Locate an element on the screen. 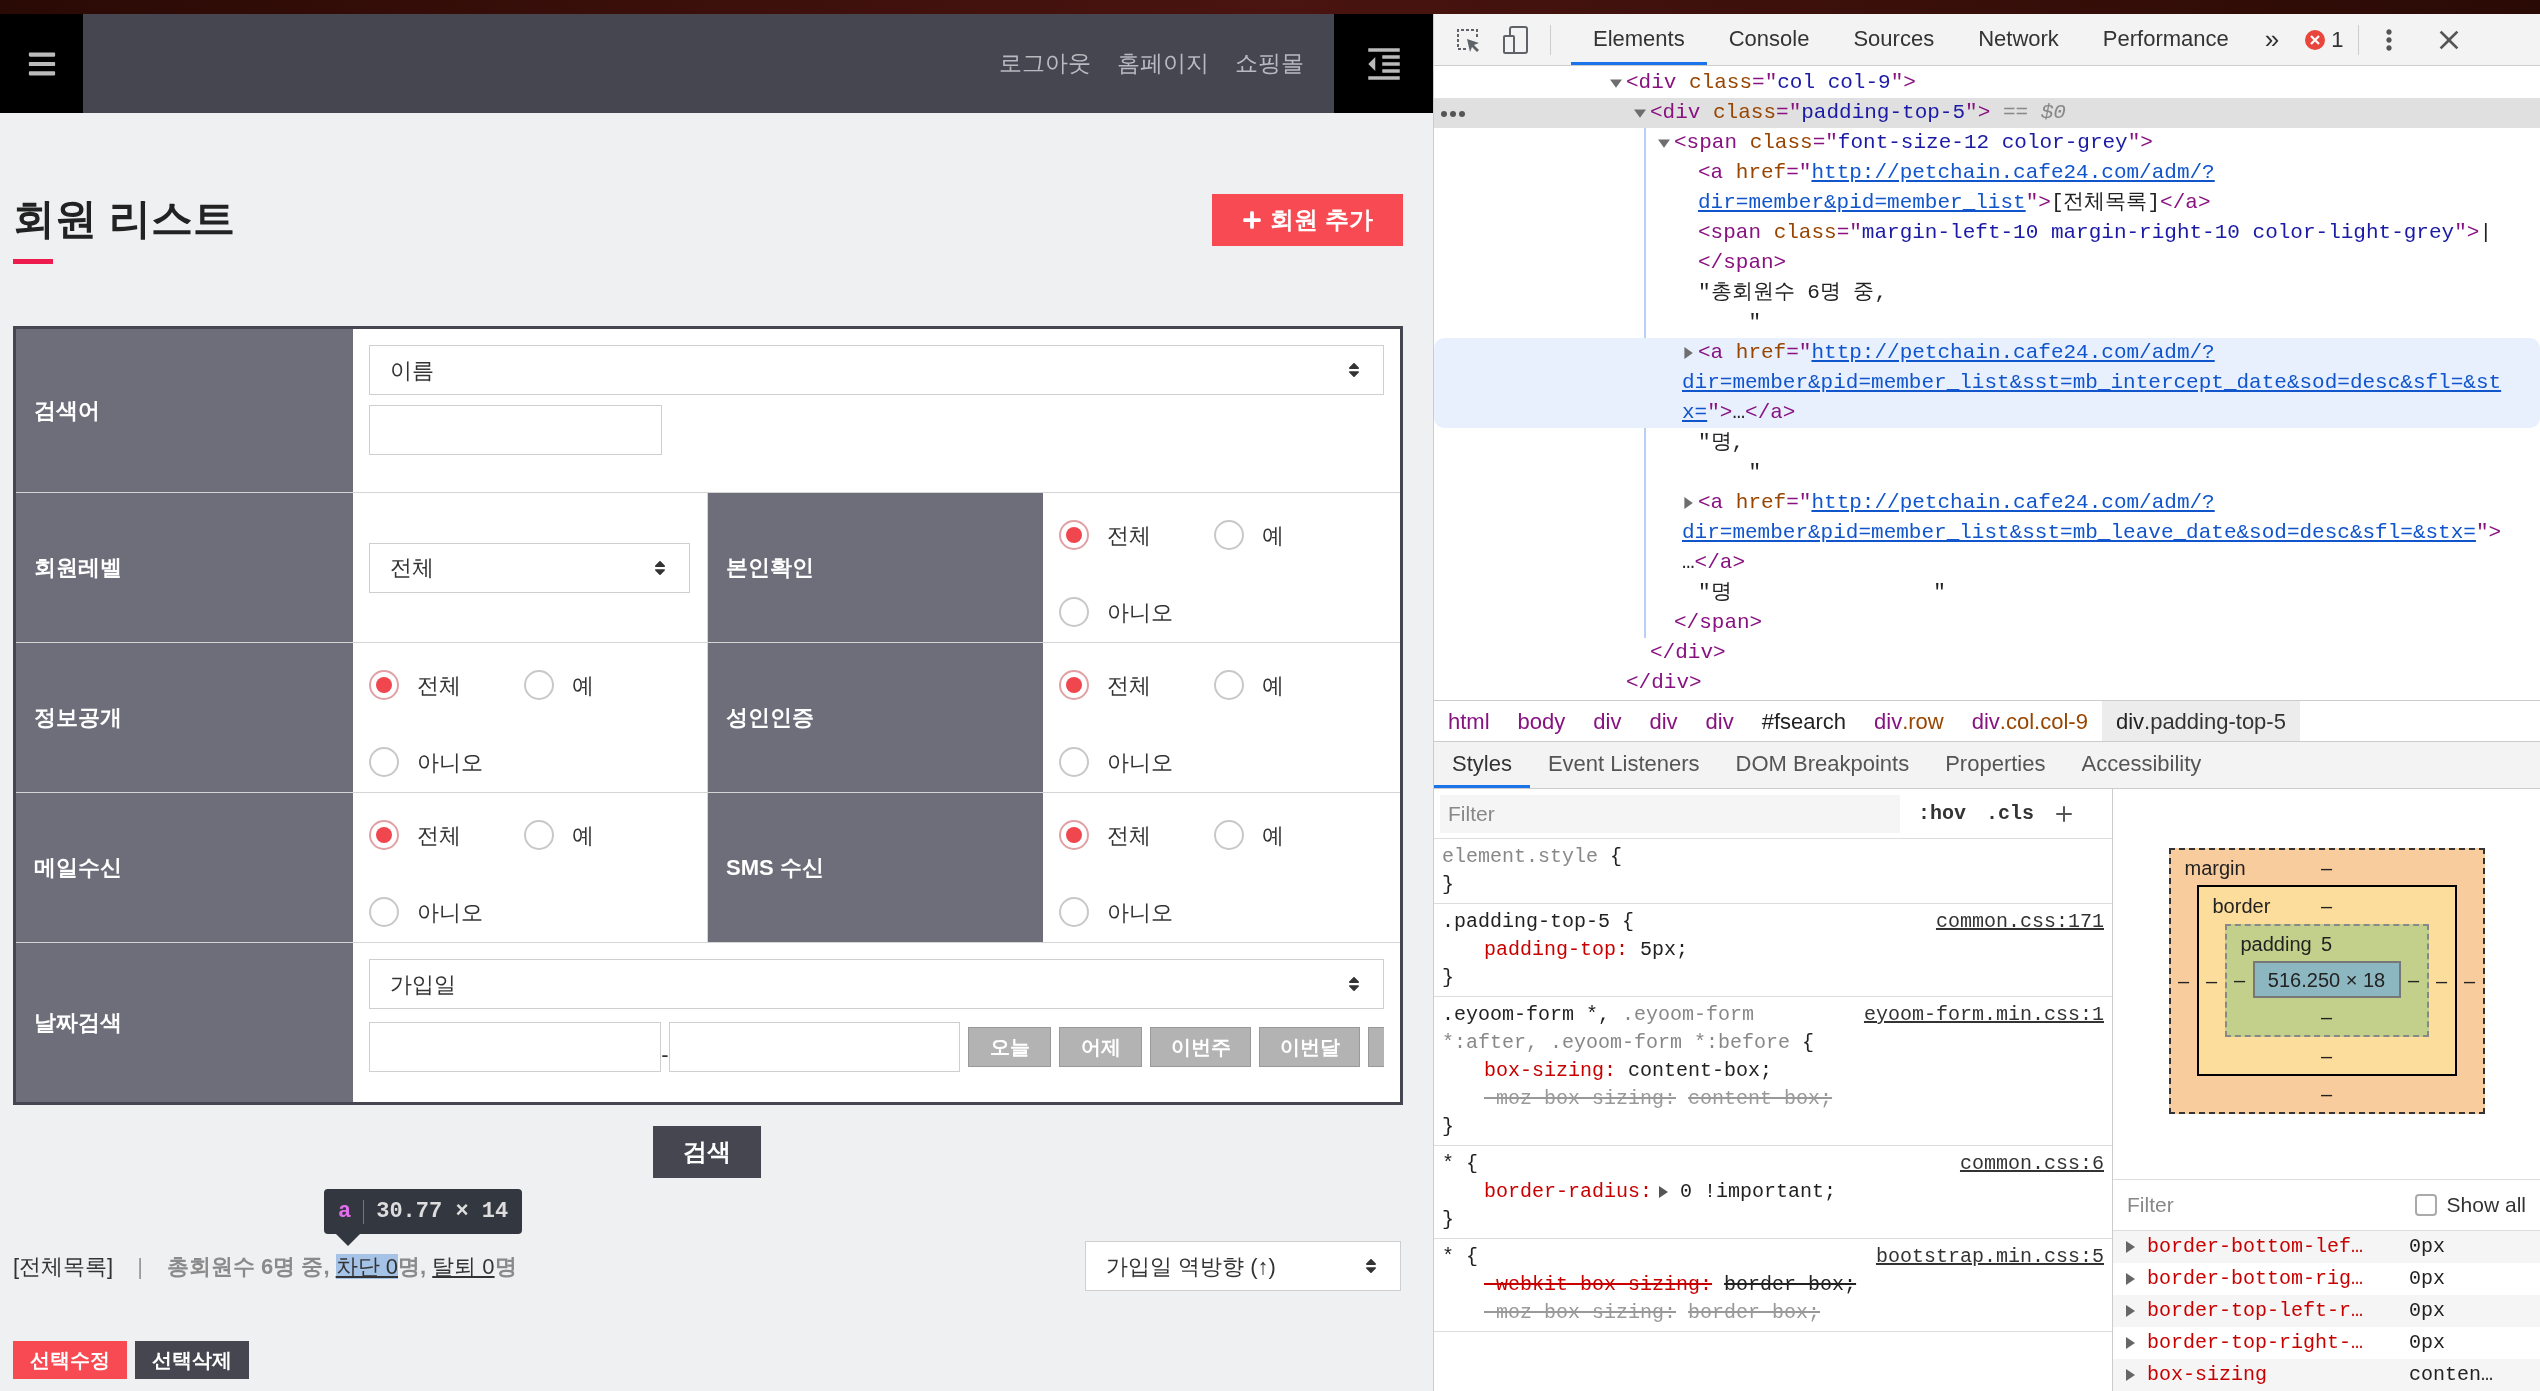 This screenshot has height=1391, width=2540. devtools-tab: Elements is located at coordinates (1639, 39).